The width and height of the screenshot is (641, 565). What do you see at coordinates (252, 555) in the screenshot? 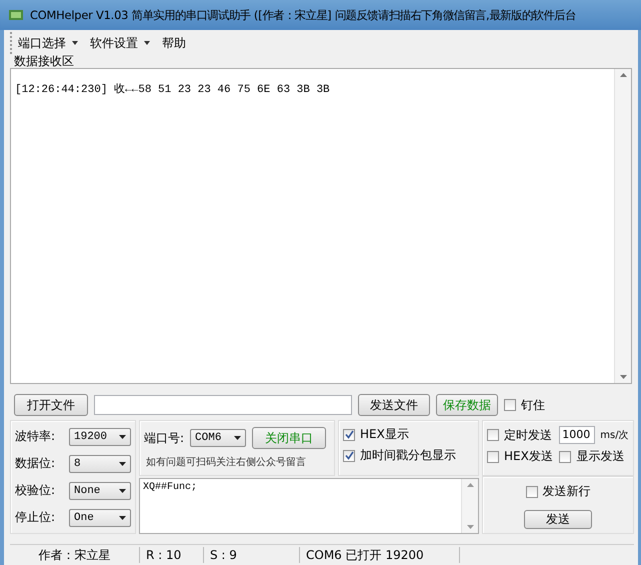
I see `status-text: S : 9` at bounding box center [252, 555].